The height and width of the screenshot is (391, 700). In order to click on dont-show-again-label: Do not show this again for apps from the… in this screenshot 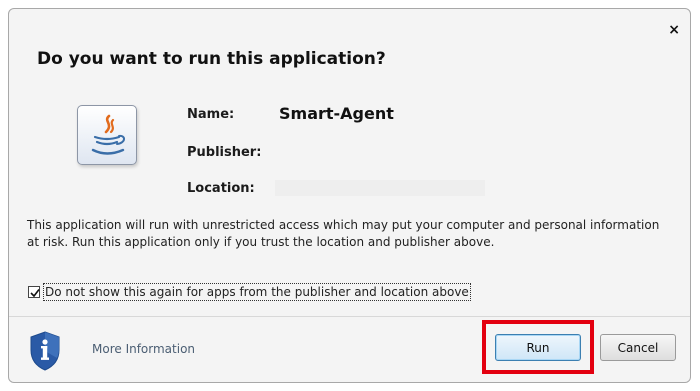, I will do `click(257, 292)`.